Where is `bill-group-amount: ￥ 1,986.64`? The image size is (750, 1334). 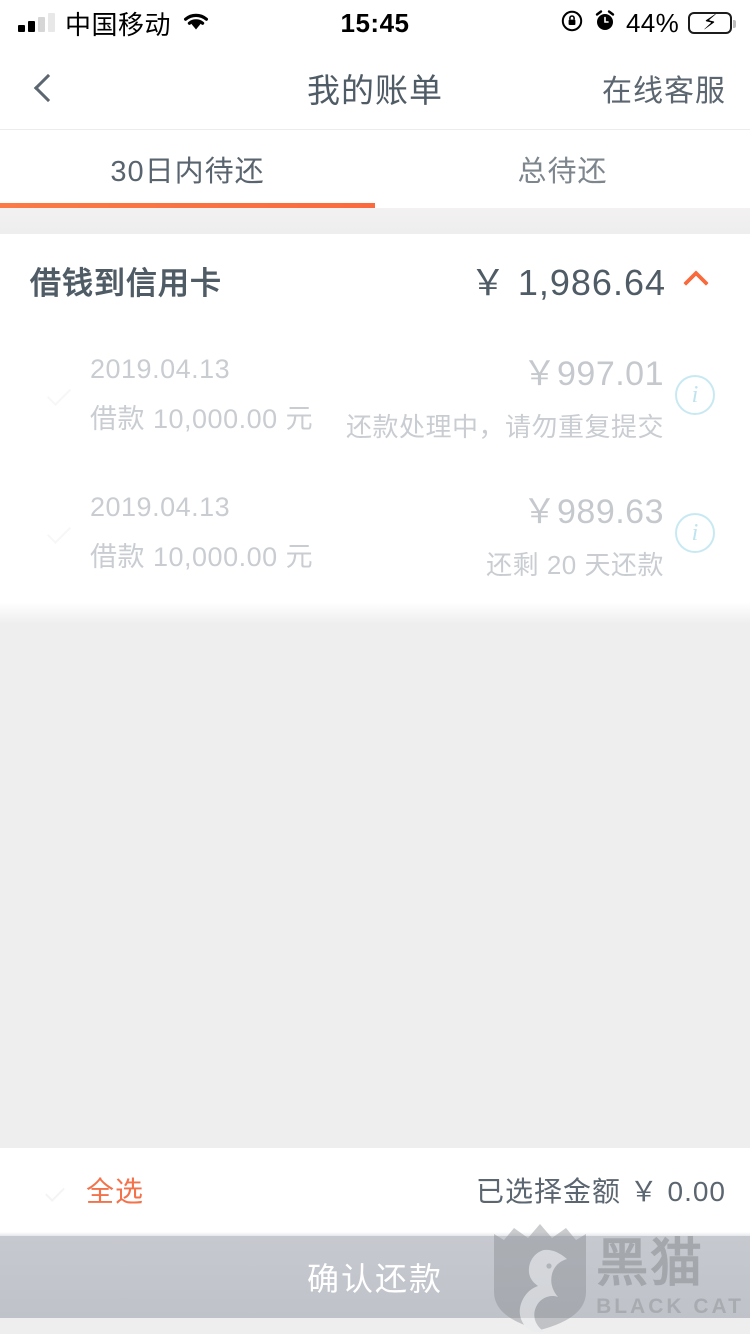 bill-group-amount: ￥ 1,986.64 is located at coordinates (567, 282).